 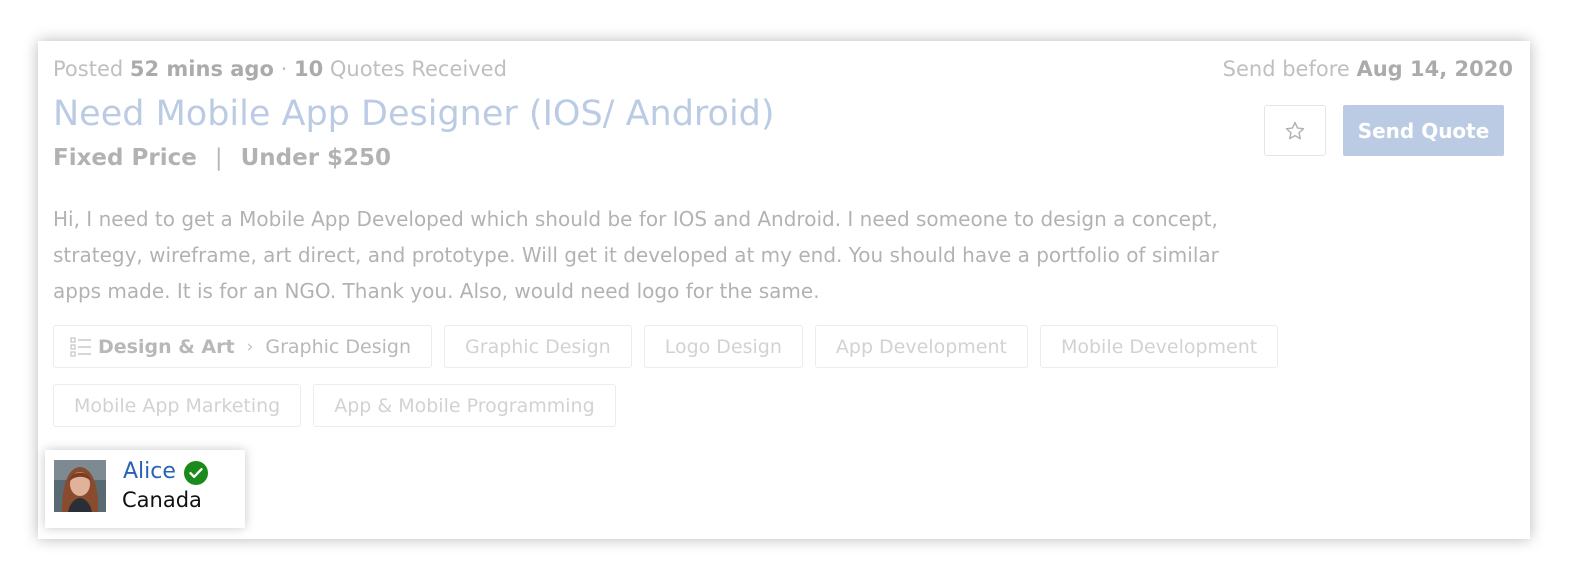 What do you see at coordinates (196, 473) in the screenshot?
I see `check-circle-icon` at bounding box center [196, 473].